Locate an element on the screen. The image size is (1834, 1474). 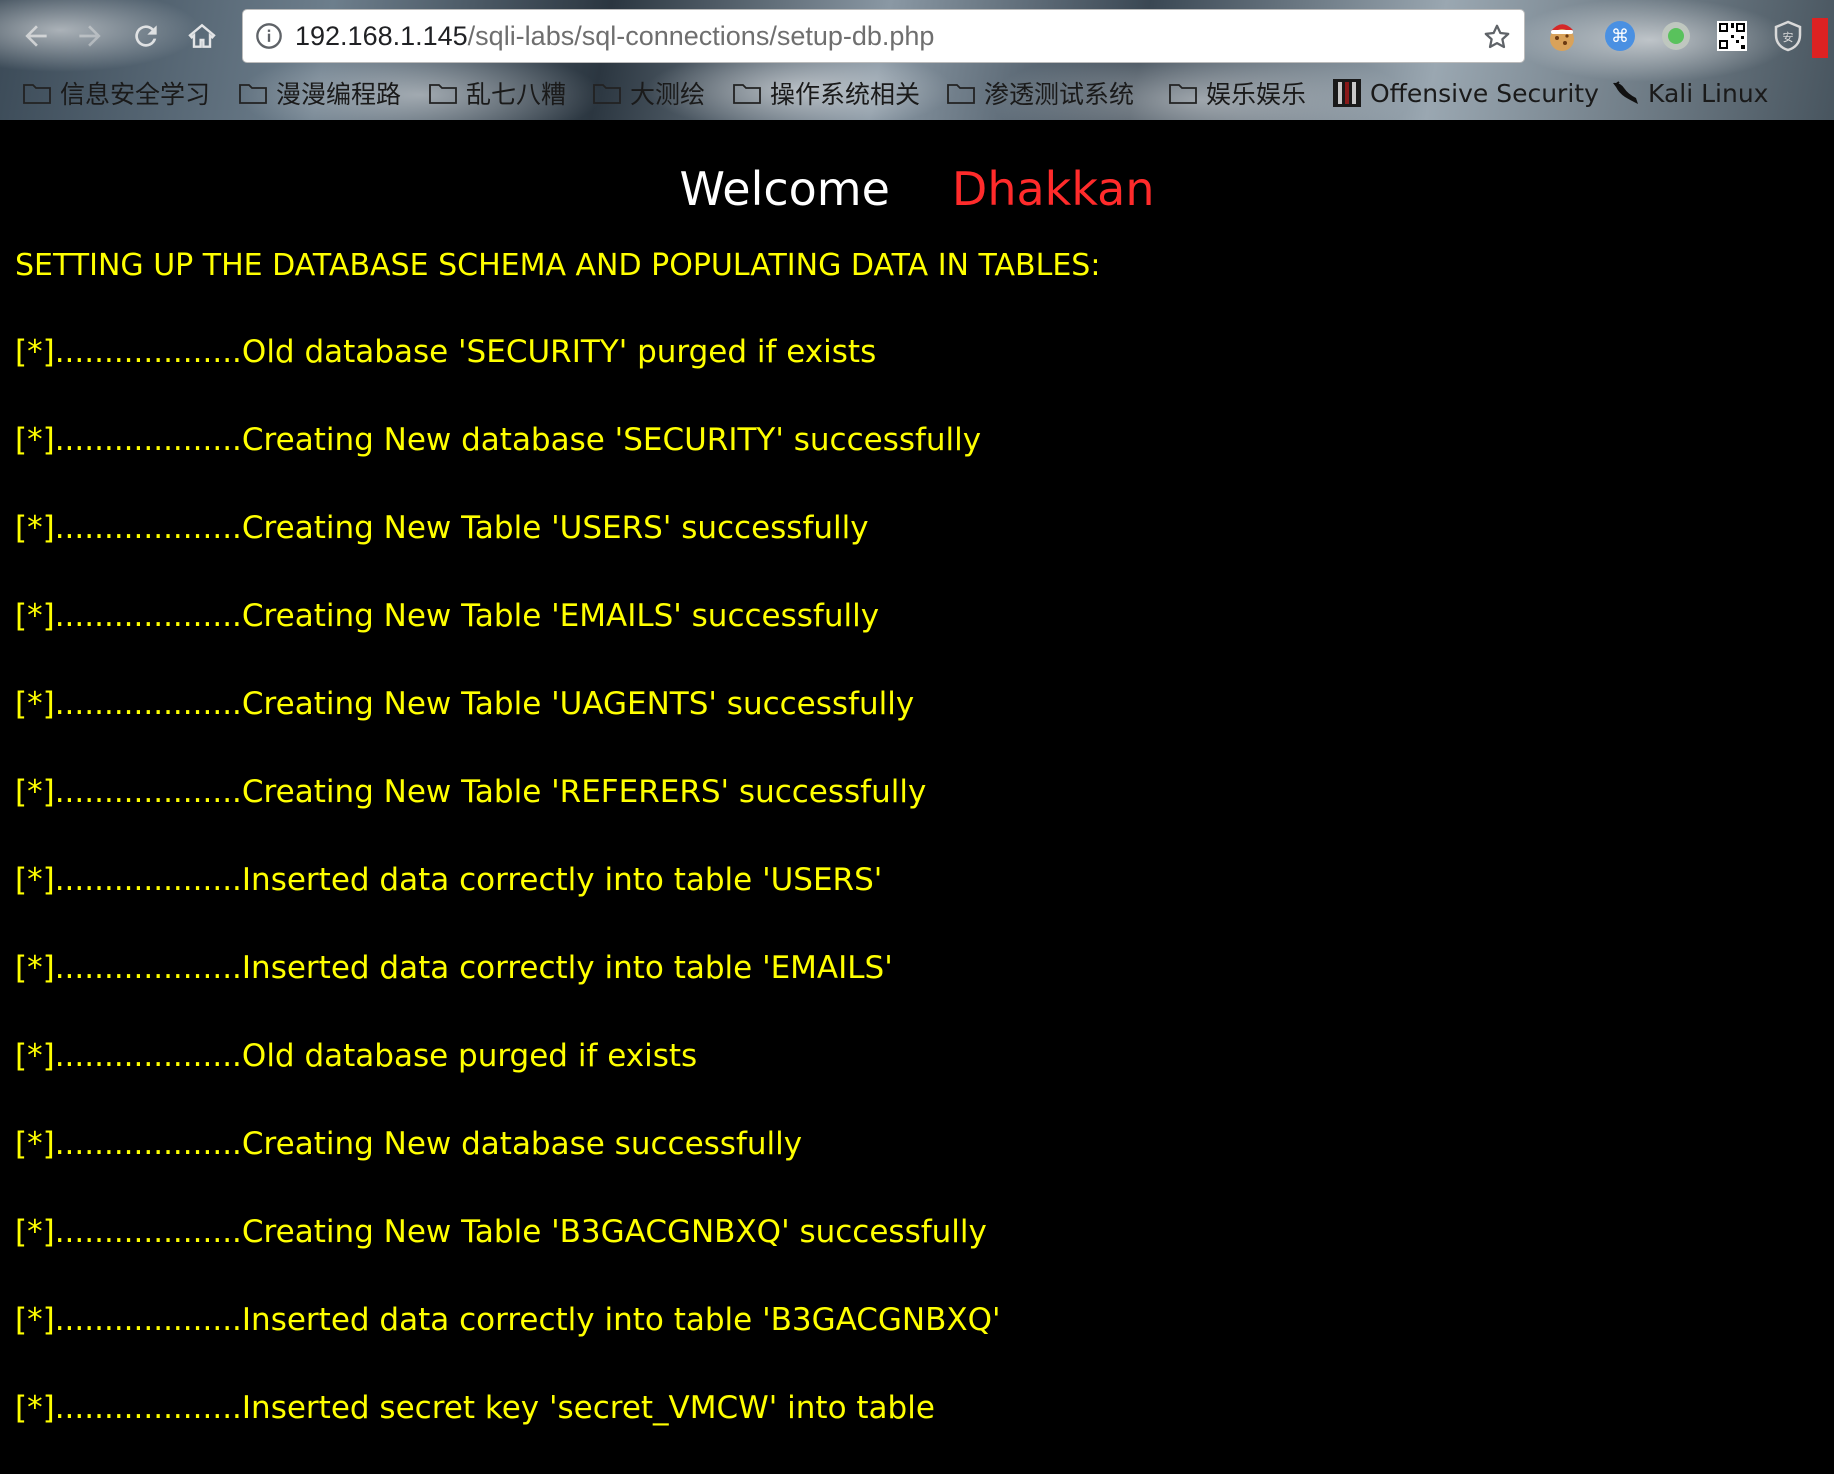
shield-extension: 安 is located at coordinates (1788, 36).